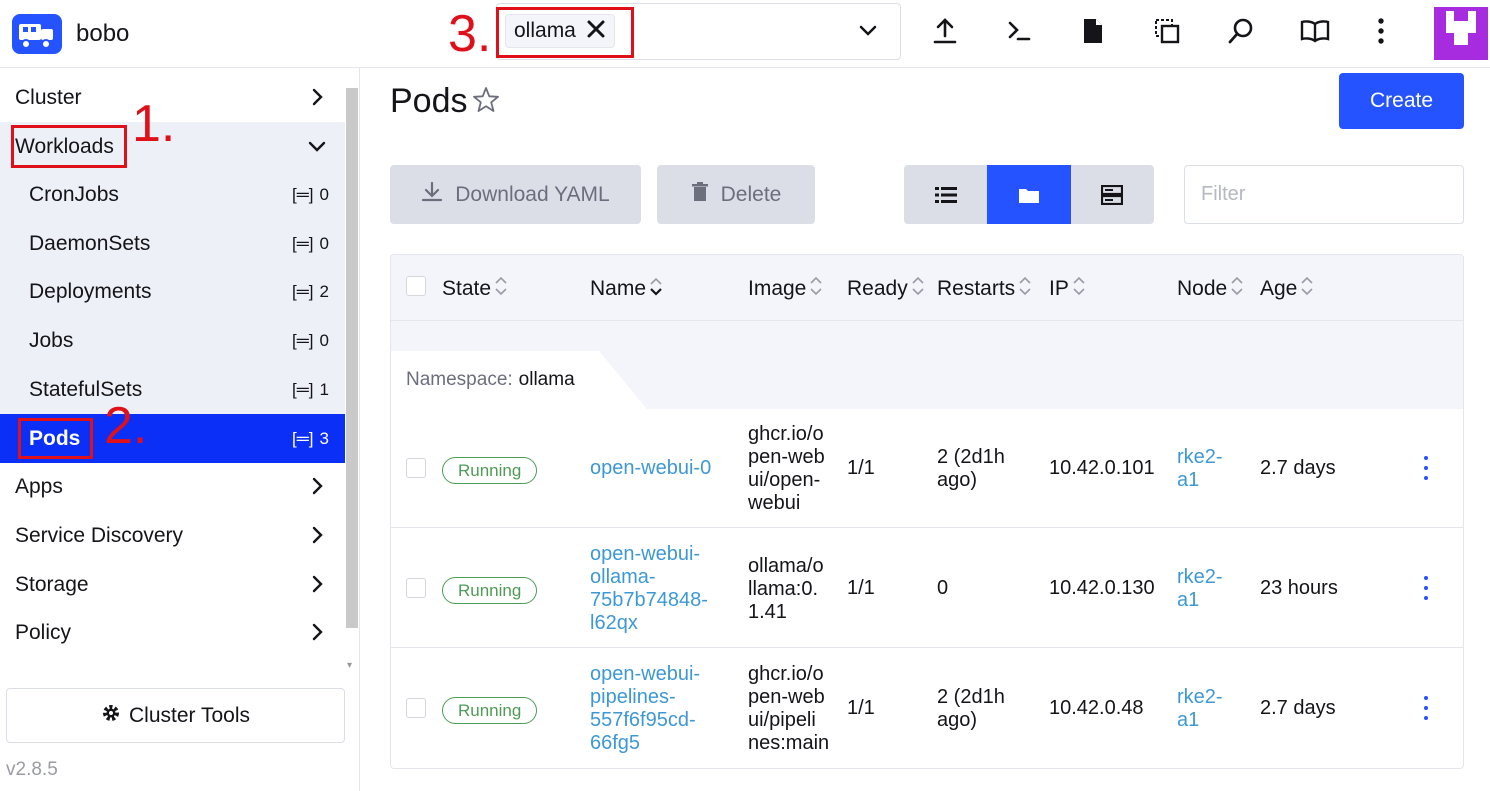 This screenshot has width=1490, height=791. I want to click on more-vertical-icon, so click(1381, 31).